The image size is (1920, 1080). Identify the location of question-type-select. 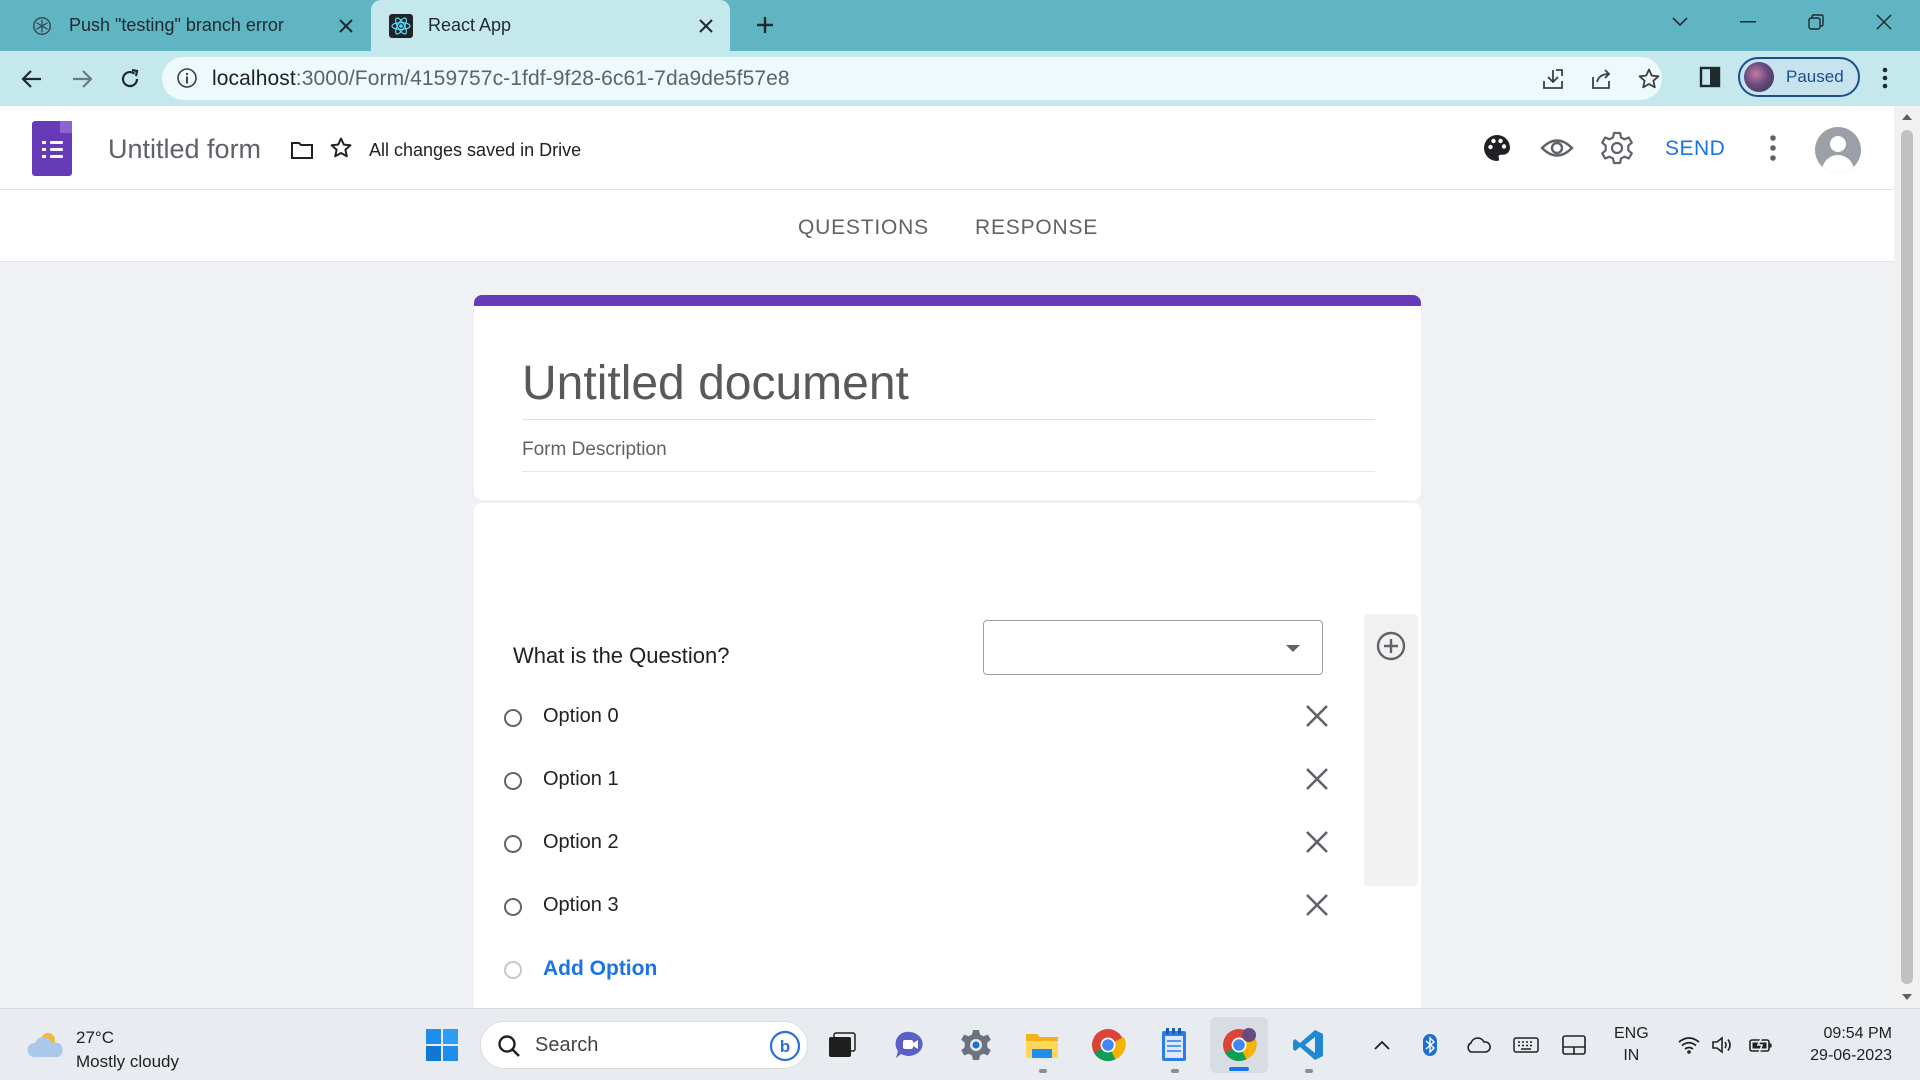
(1153, 647).